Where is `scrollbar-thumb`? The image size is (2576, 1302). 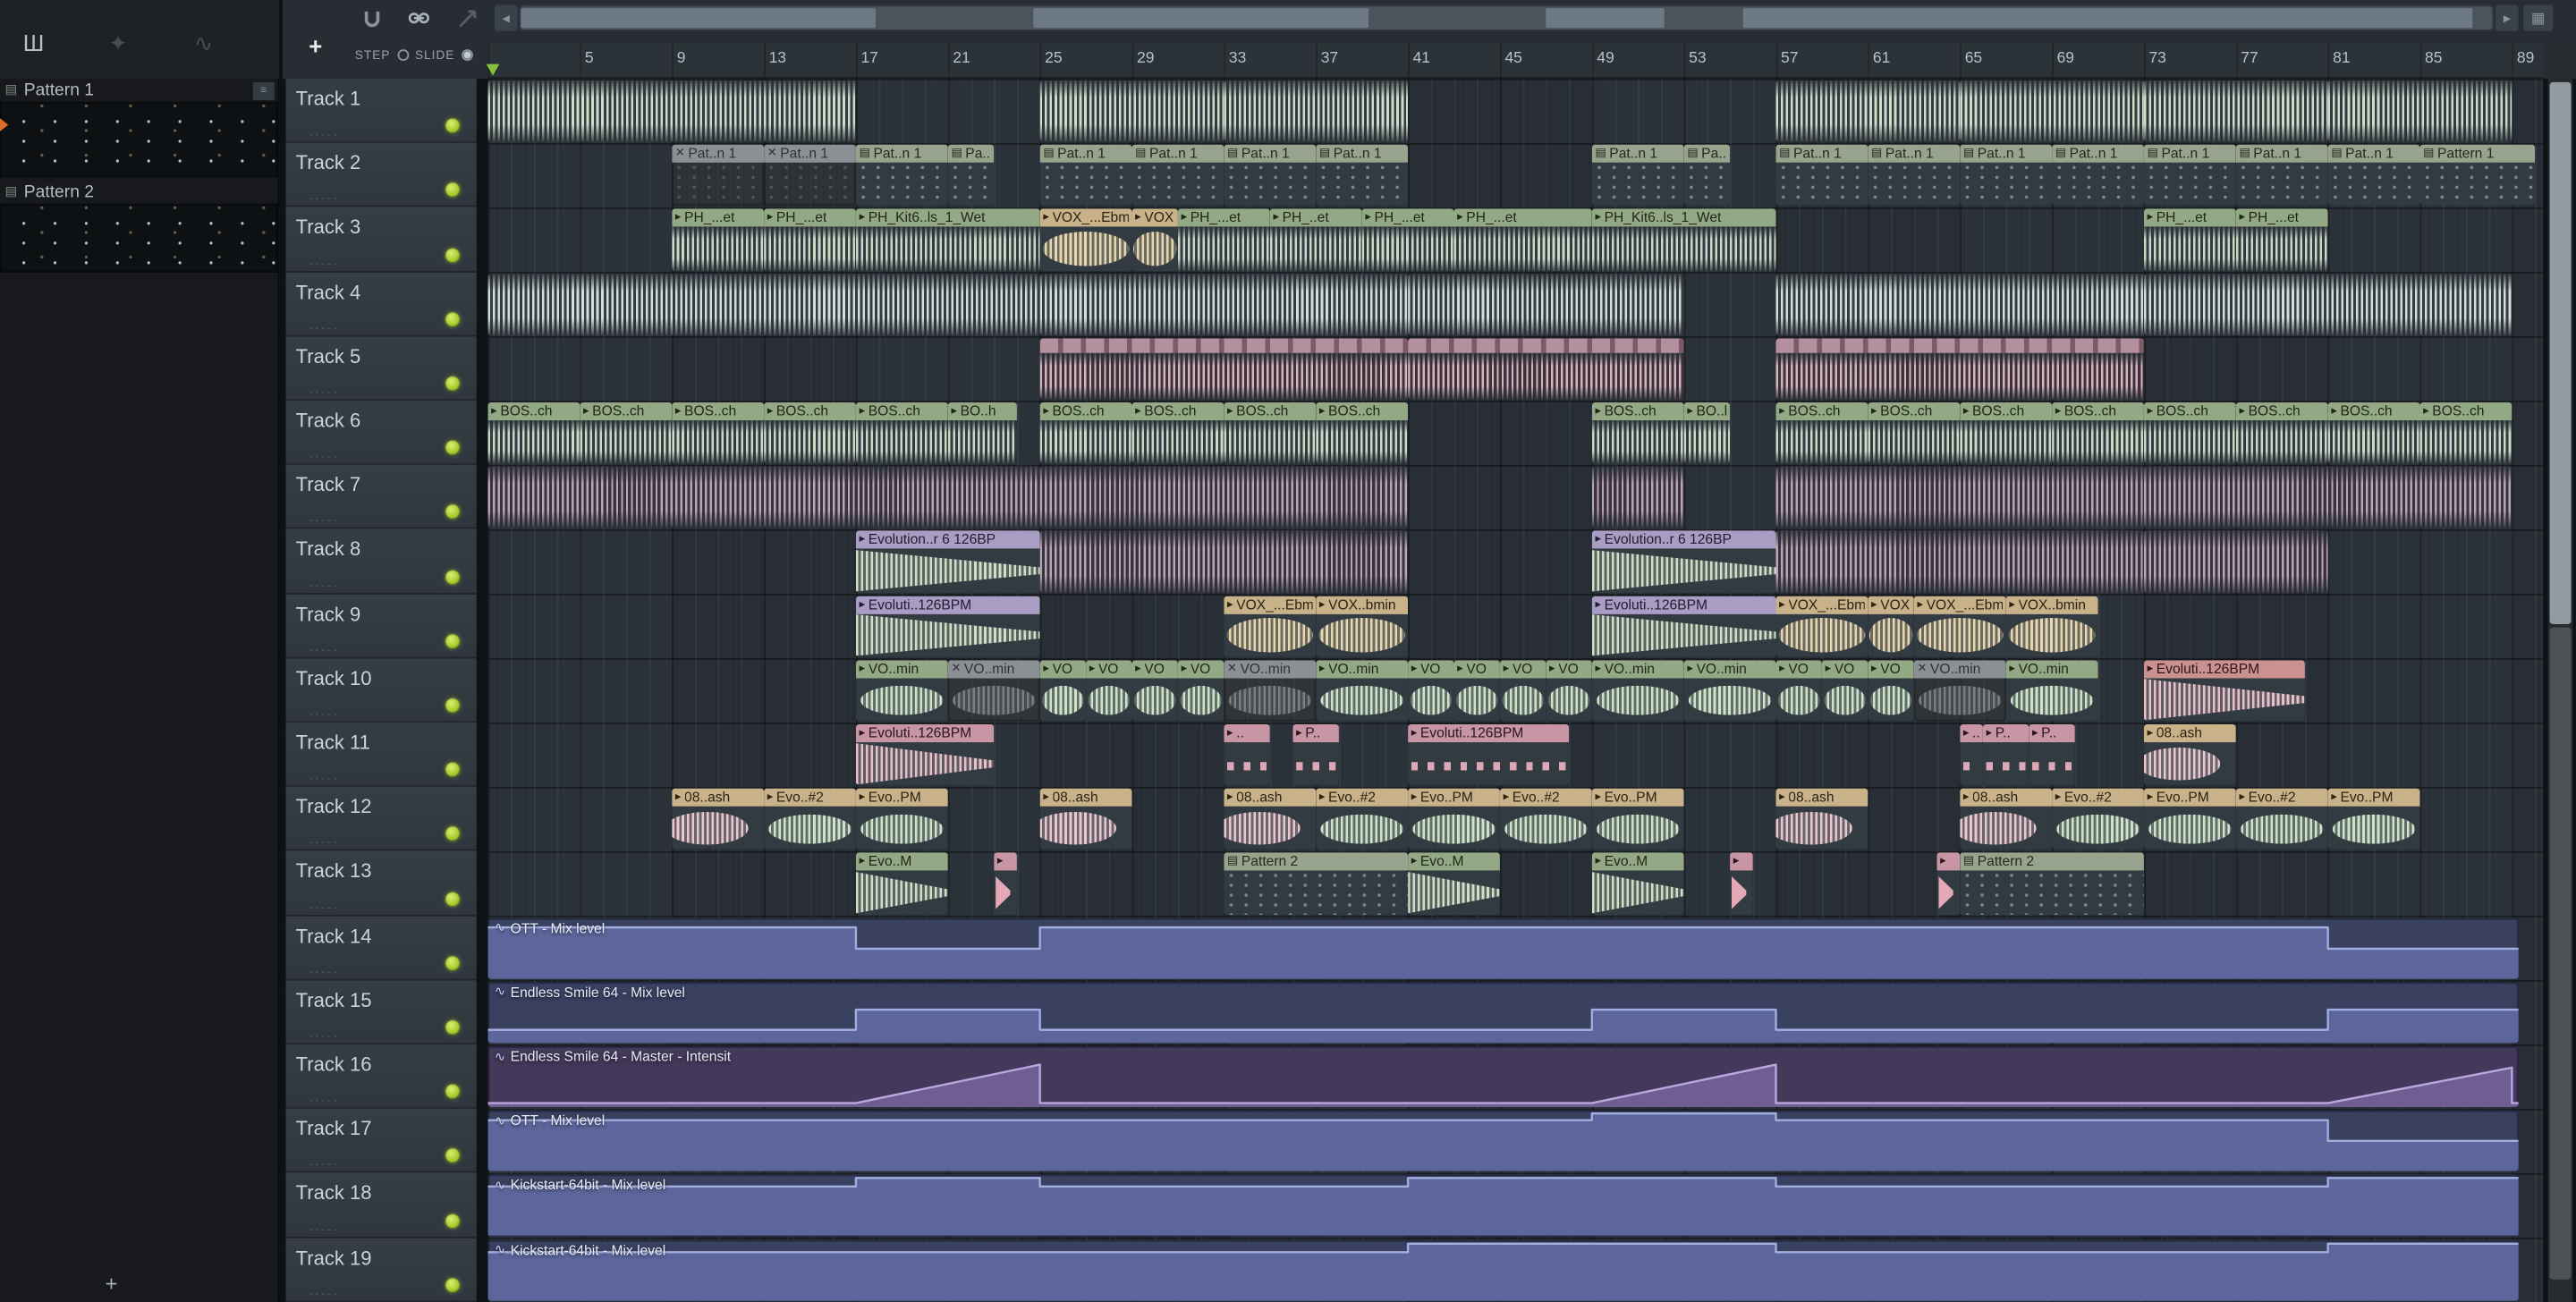
scrollbar-thumb is located at coordinates (1507, 18).